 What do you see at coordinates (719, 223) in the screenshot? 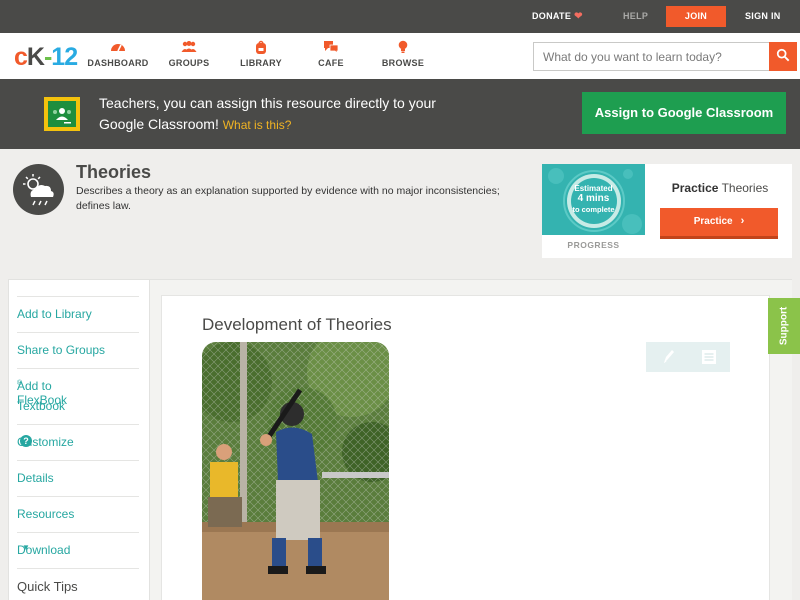
I see `practice-button: Practice ›` at bounding box center [719, 223].